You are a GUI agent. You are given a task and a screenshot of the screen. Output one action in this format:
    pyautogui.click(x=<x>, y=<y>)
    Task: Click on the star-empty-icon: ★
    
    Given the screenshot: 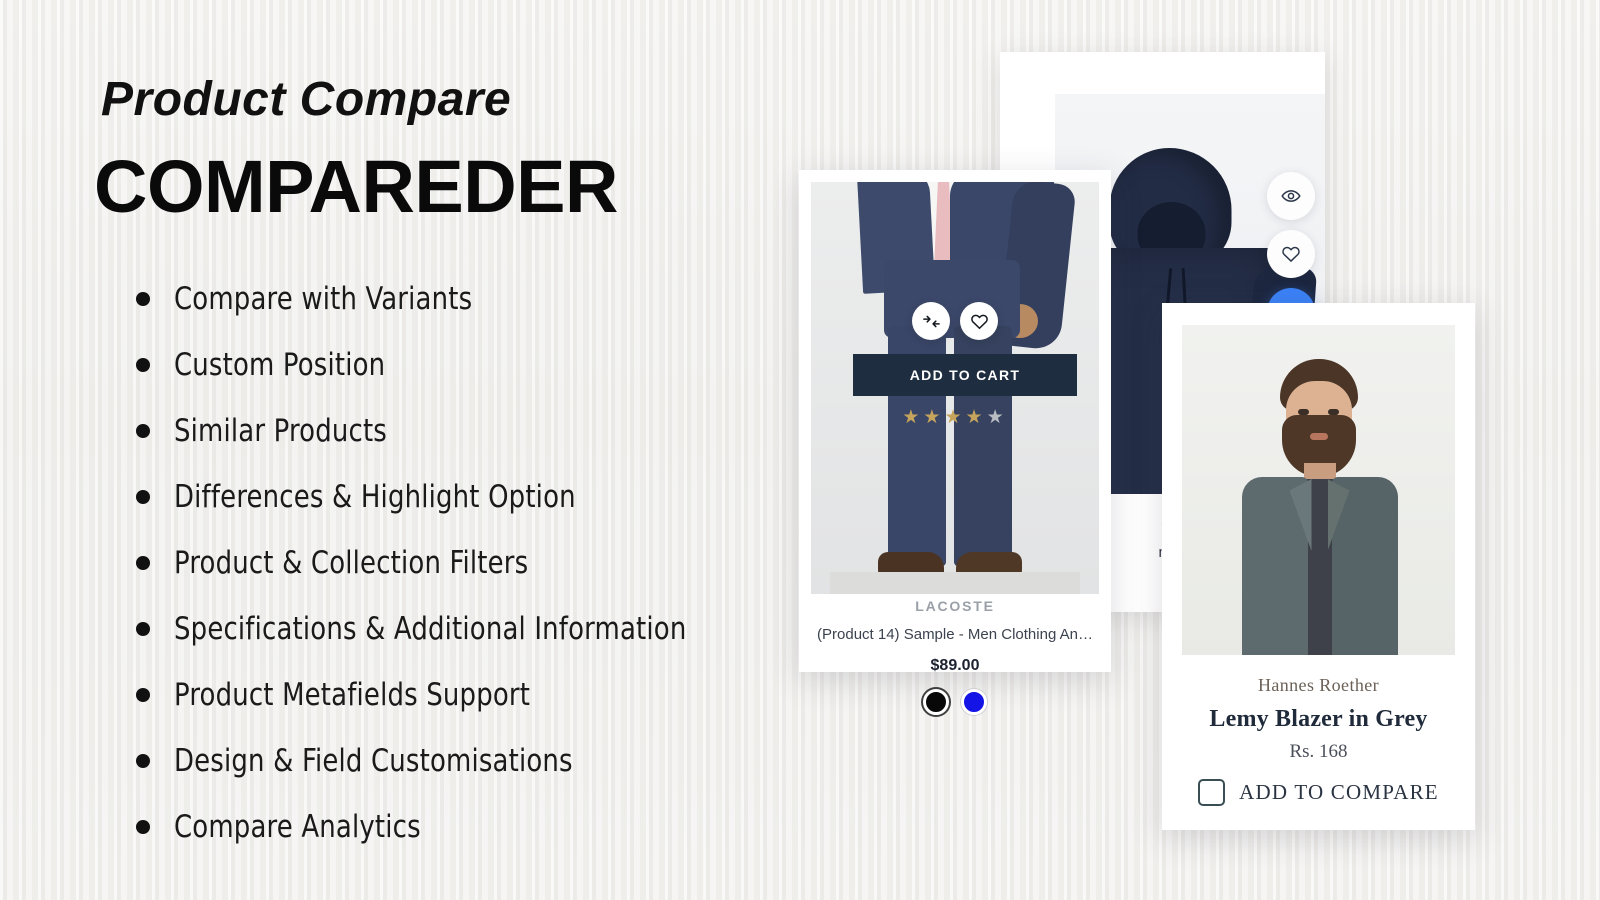 What is the action you would take?
    pyautogui.click(x=997, y=417)
    